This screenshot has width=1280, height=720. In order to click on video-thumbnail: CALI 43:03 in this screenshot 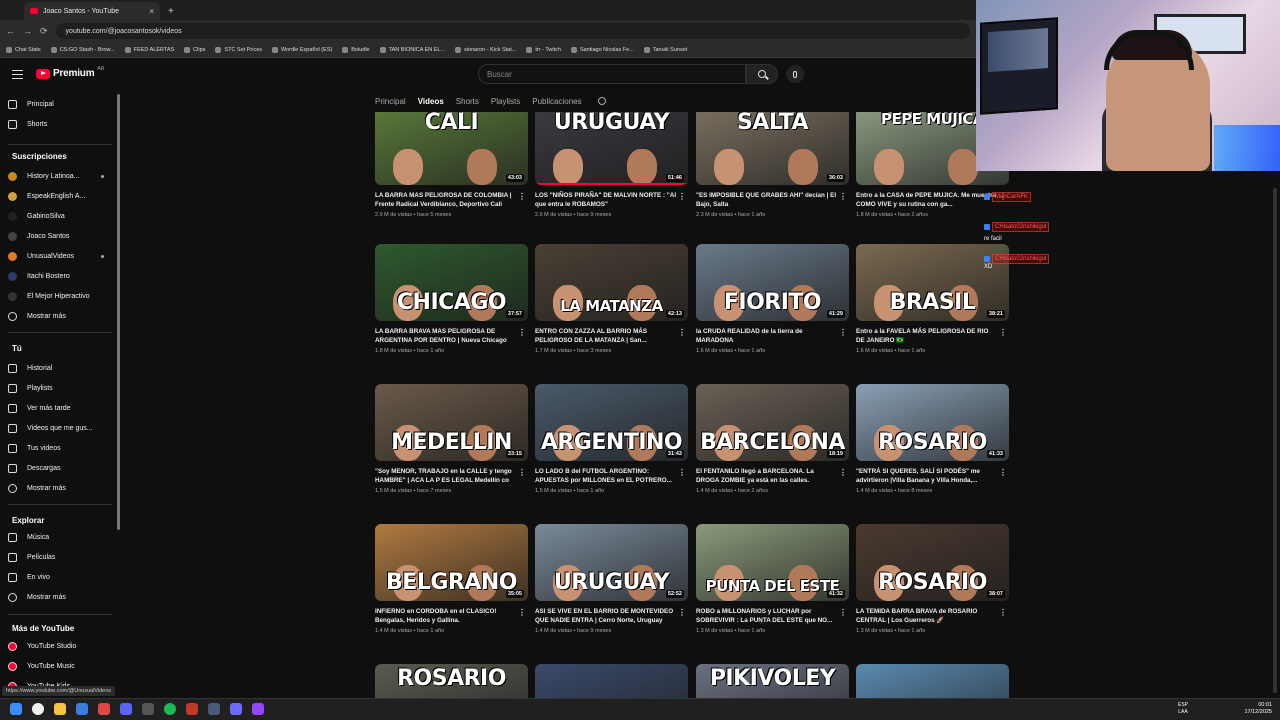, I will do `click(451, 148)`.